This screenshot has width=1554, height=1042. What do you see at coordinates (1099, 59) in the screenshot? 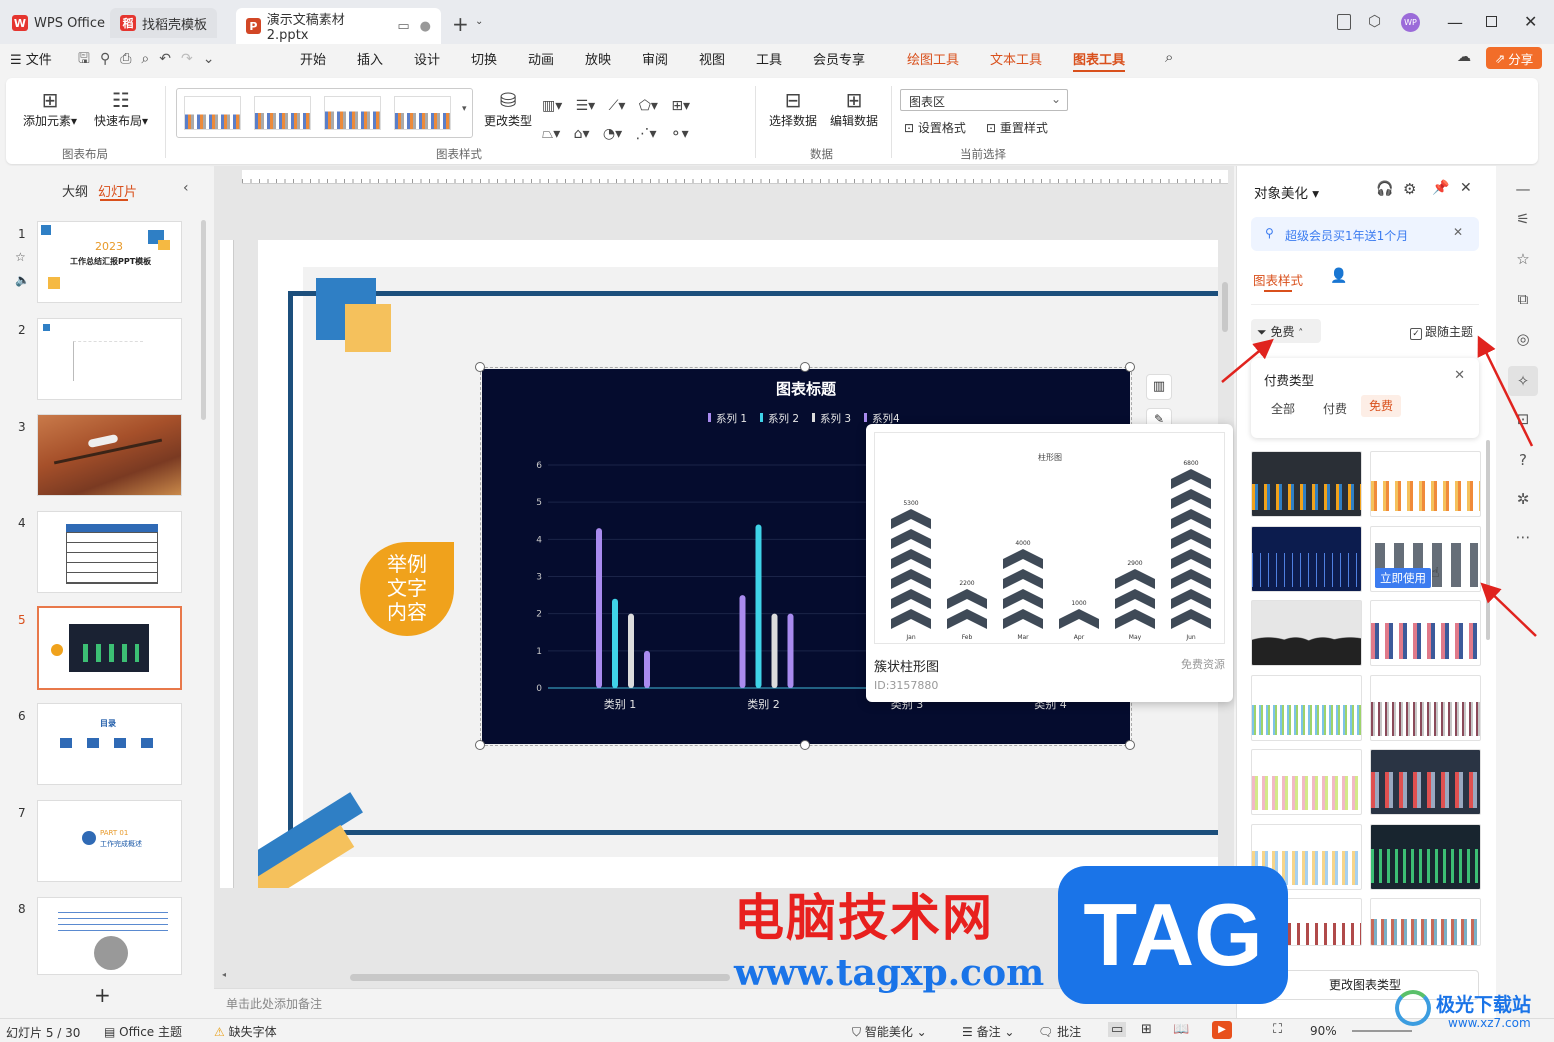
I see `menu-chart-tools: 图表工具` at bounding box center [1099, 59].